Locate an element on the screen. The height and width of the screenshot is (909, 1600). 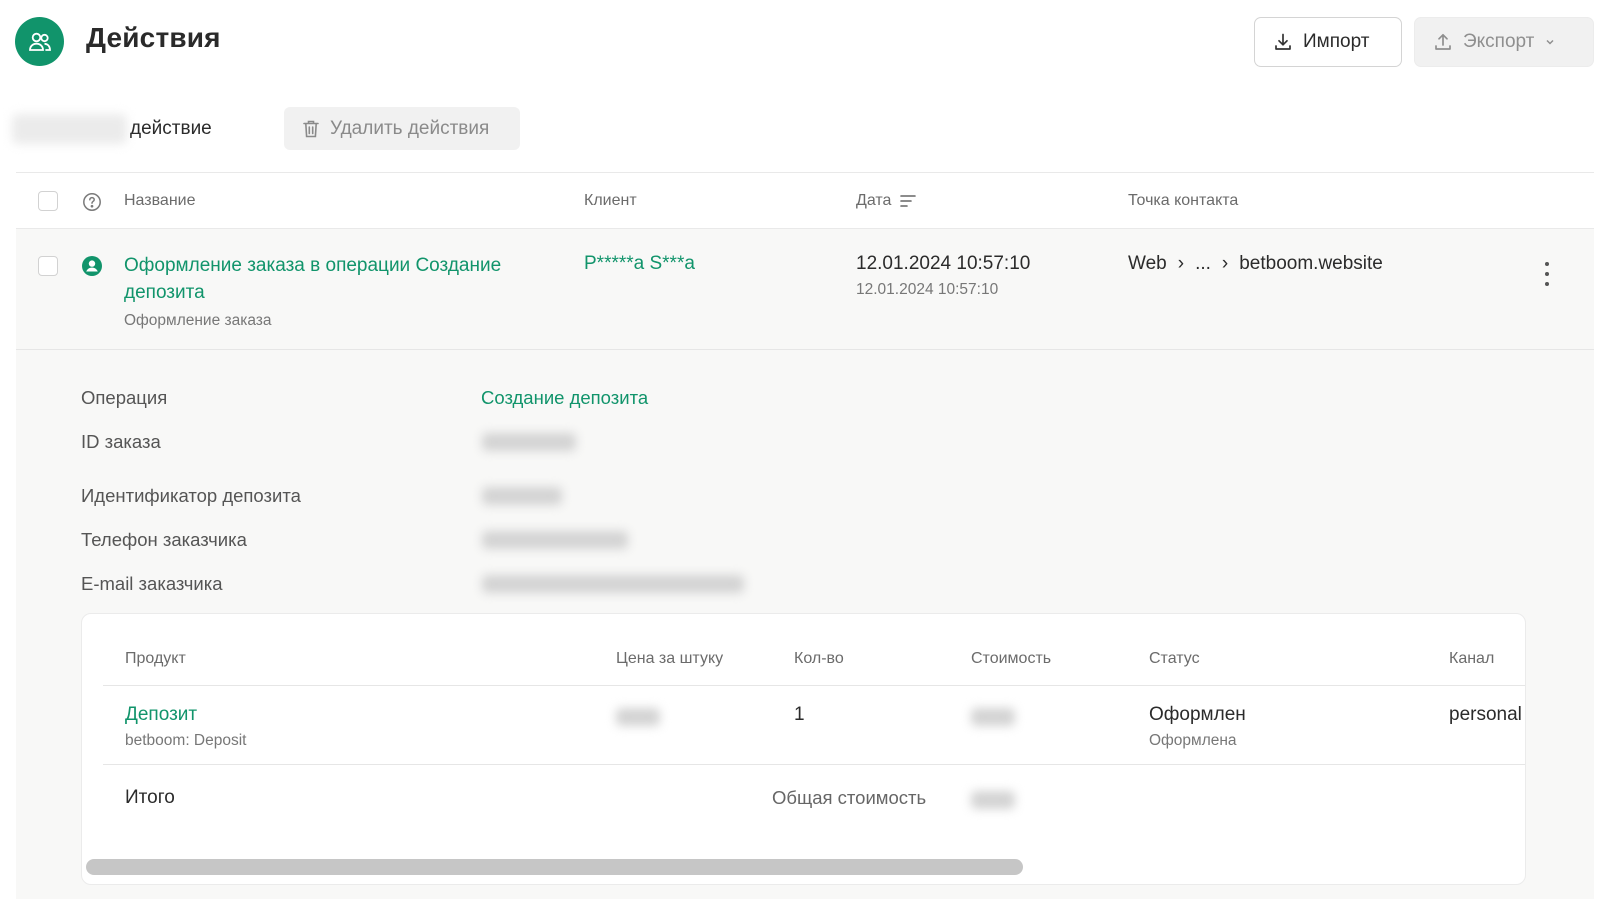
action-label: действие is located at coordinates (171, 128).